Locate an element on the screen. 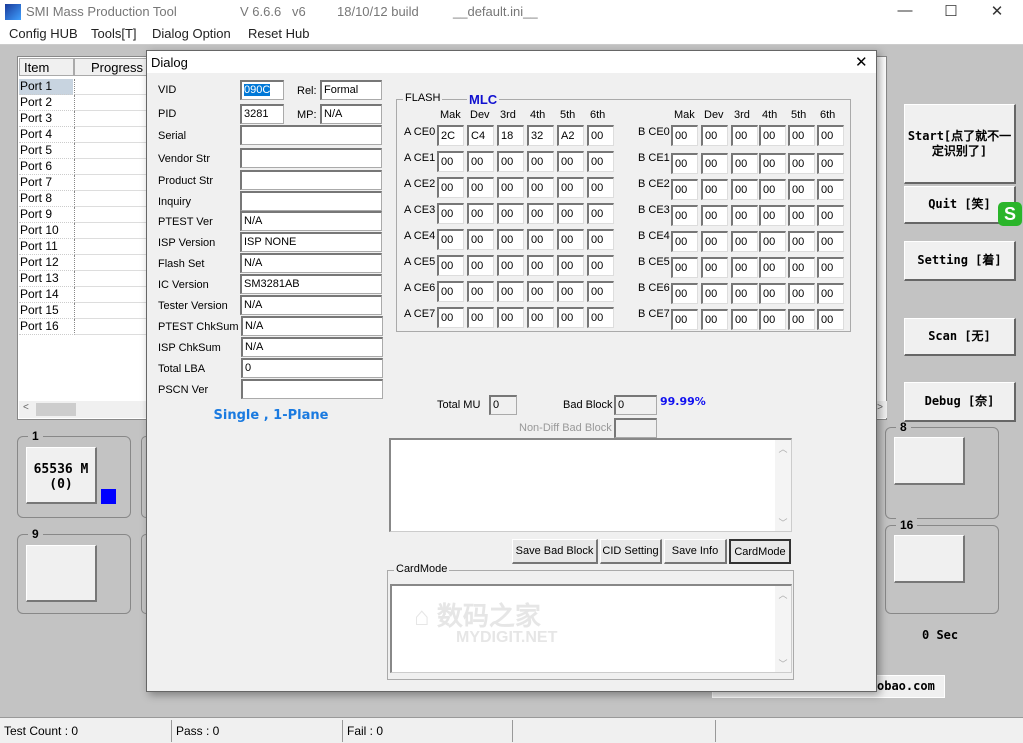 This screenshot has height=743, width=1023. a-ce5-byte-6: 00 is located at coordinates (600, 265).